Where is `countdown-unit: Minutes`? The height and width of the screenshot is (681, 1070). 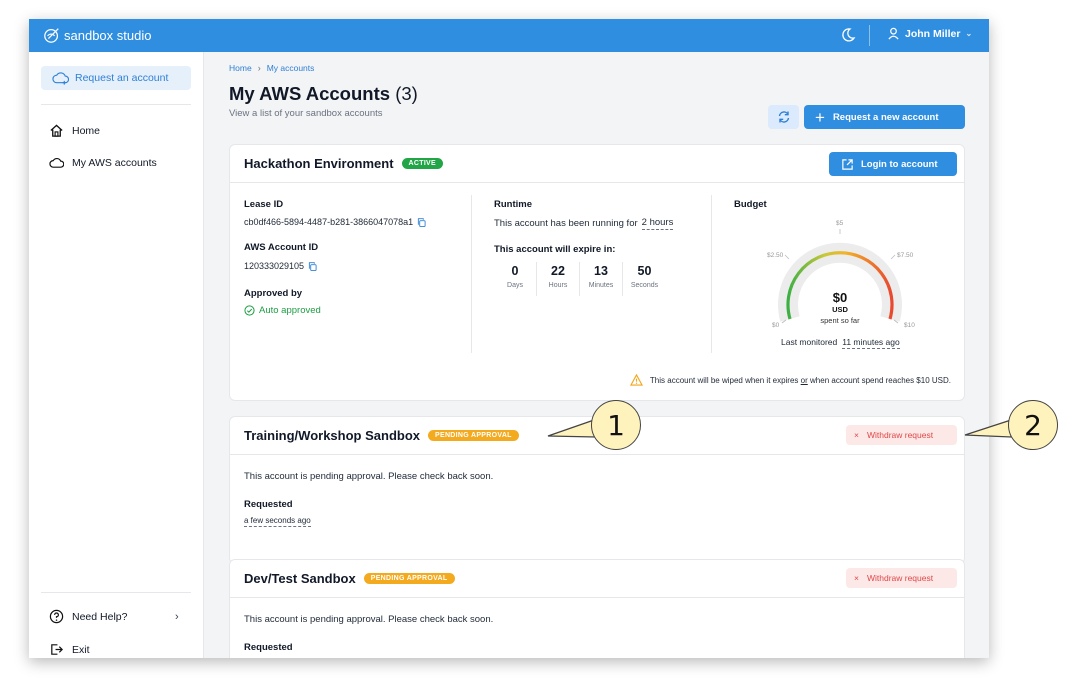 countdown-unit: Minutes is located at coordinates (601, 285).